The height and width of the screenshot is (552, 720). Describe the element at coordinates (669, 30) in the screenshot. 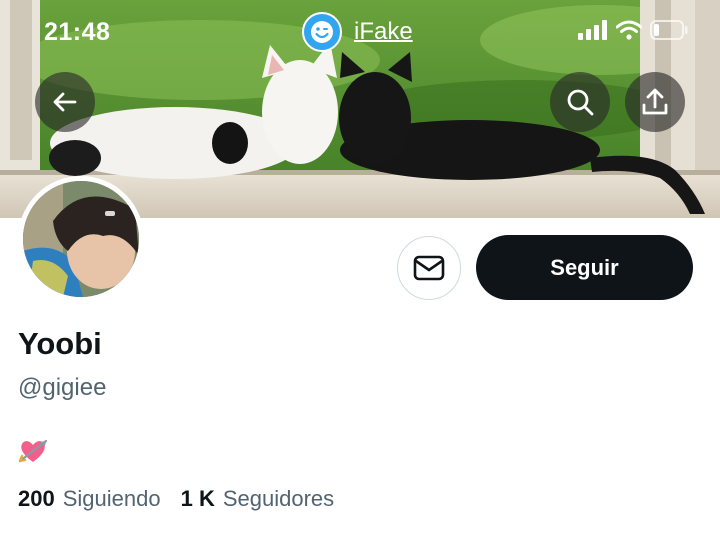

I see `battery-icon` at that location.